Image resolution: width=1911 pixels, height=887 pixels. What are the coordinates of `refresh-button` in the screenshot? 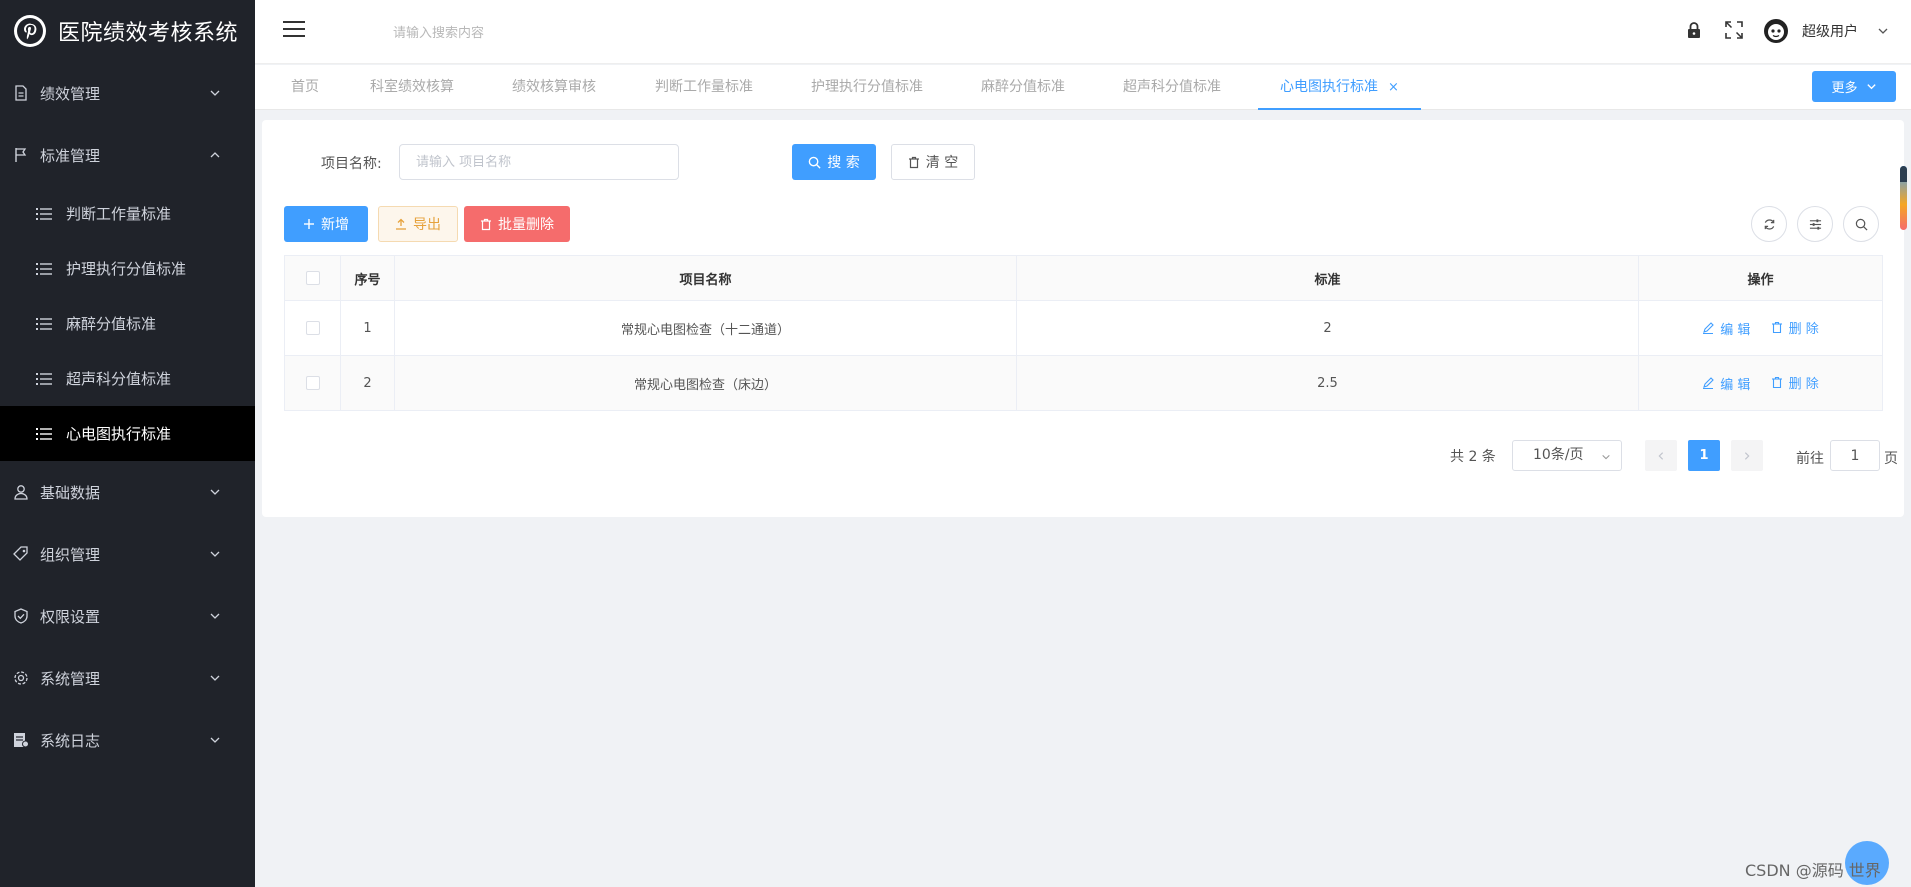 It's located at (1769, 224).